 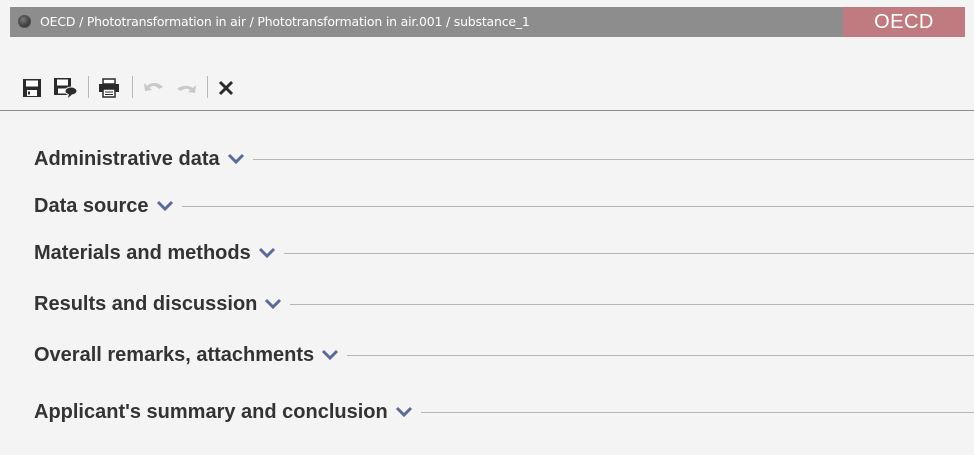 What do you see at coordinates (487, 110) in the screenshot?
I see `toolbar-divider` at bounding box center [487, 110].